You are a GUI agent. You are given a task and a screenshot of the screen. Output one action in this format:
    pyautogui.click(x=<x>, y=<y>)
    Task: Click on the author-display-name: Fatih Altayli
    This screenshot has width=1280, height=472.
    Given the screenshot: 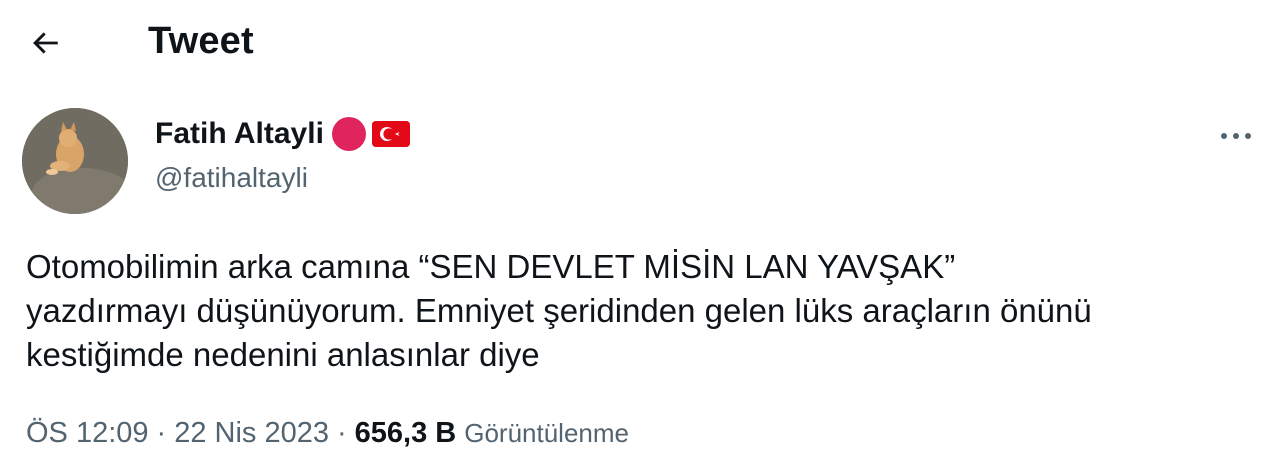 What is the action you would take?
    pyautogui.click(x=239, y=134)
    